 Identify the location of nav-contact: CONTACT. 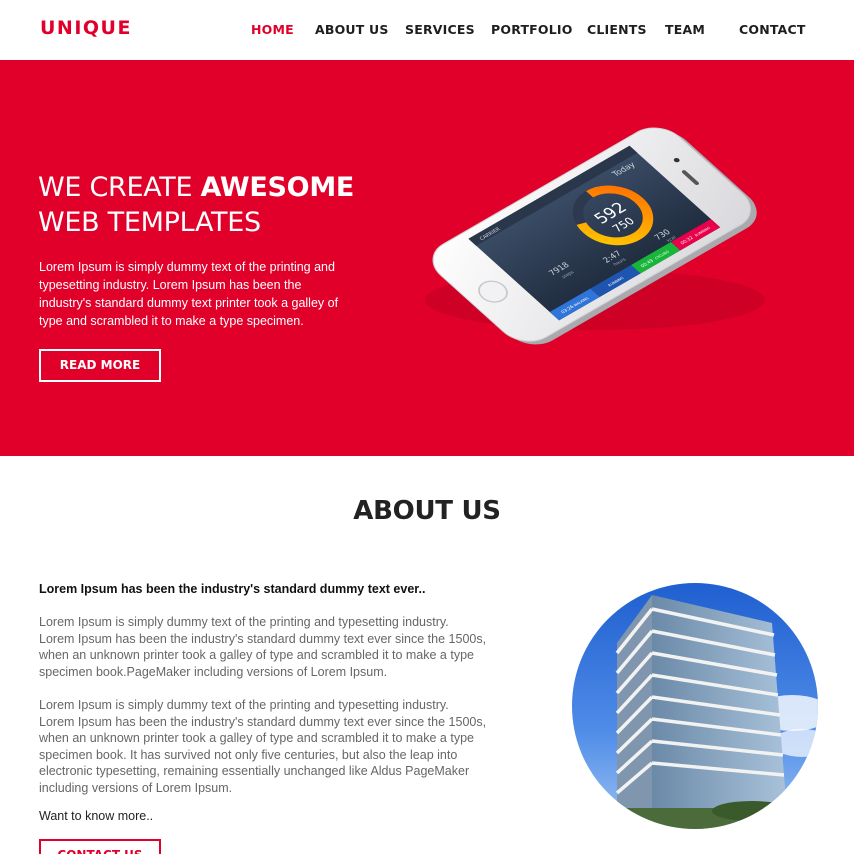
(772, 29).